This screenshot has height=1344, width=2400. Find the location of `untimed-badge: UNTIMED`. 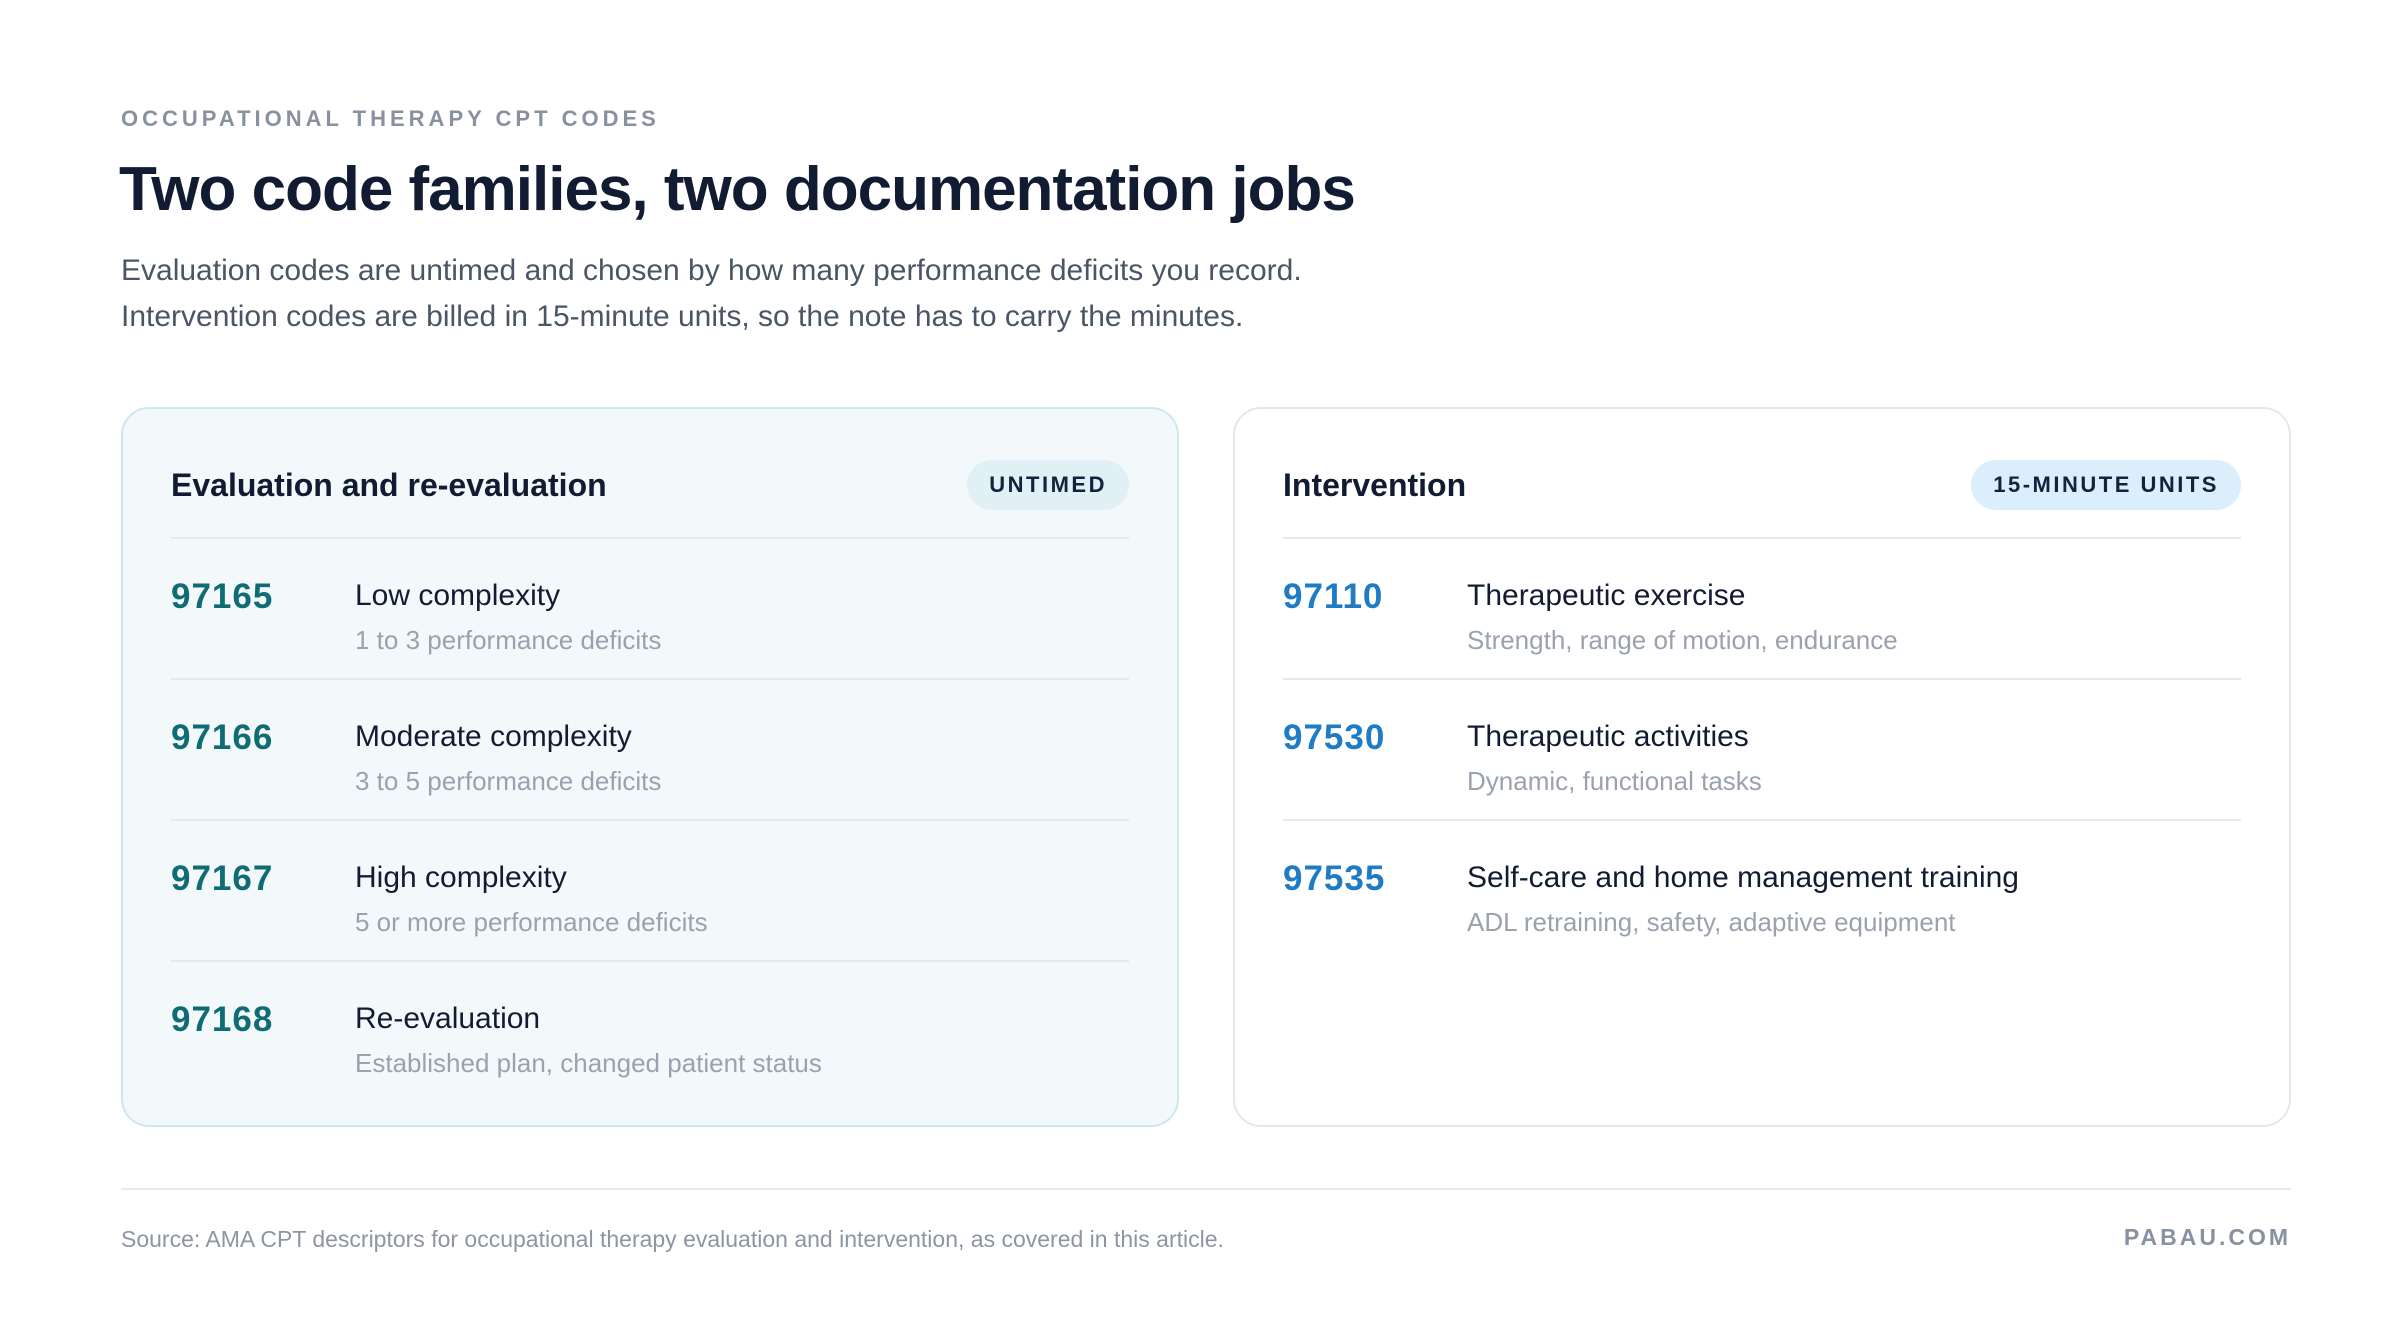

untimed-badge: UNTIMED is located at coordinates (1048, 485).